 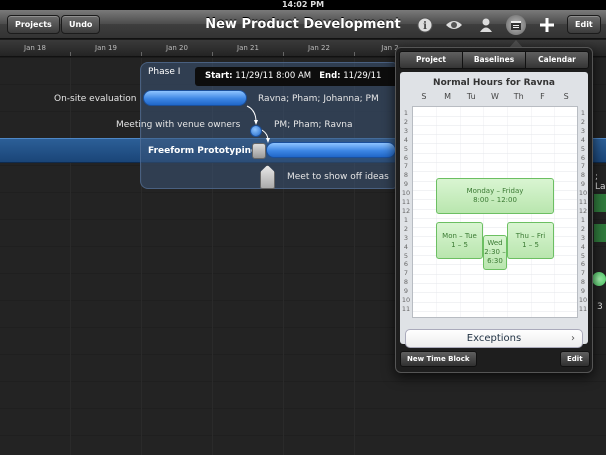 I want to click on date-tooltip: Start: 11/29/11 8:00 AM End: 11/29/11, so click(x=302, y=76).